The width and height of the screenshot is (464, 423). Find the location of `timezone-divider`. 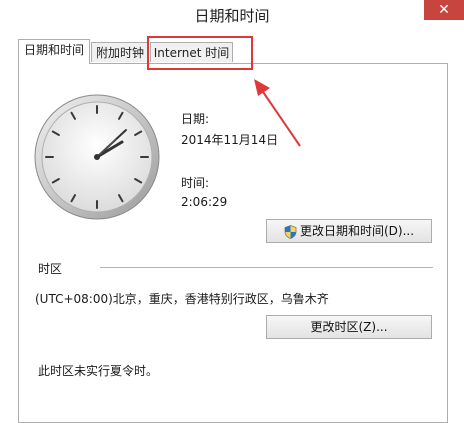

timezone-divider is located at coordinates (266, 267).